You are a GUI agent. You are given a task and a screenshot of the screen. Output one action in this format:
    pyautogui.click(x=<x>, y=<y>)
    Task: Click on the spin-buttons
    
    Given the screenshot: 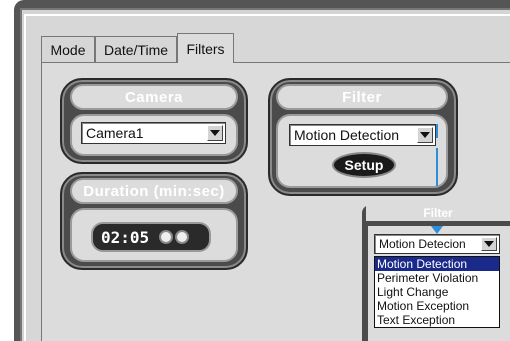 What is the action you would take?
    pyautogui.click(x=174, y=237)
    